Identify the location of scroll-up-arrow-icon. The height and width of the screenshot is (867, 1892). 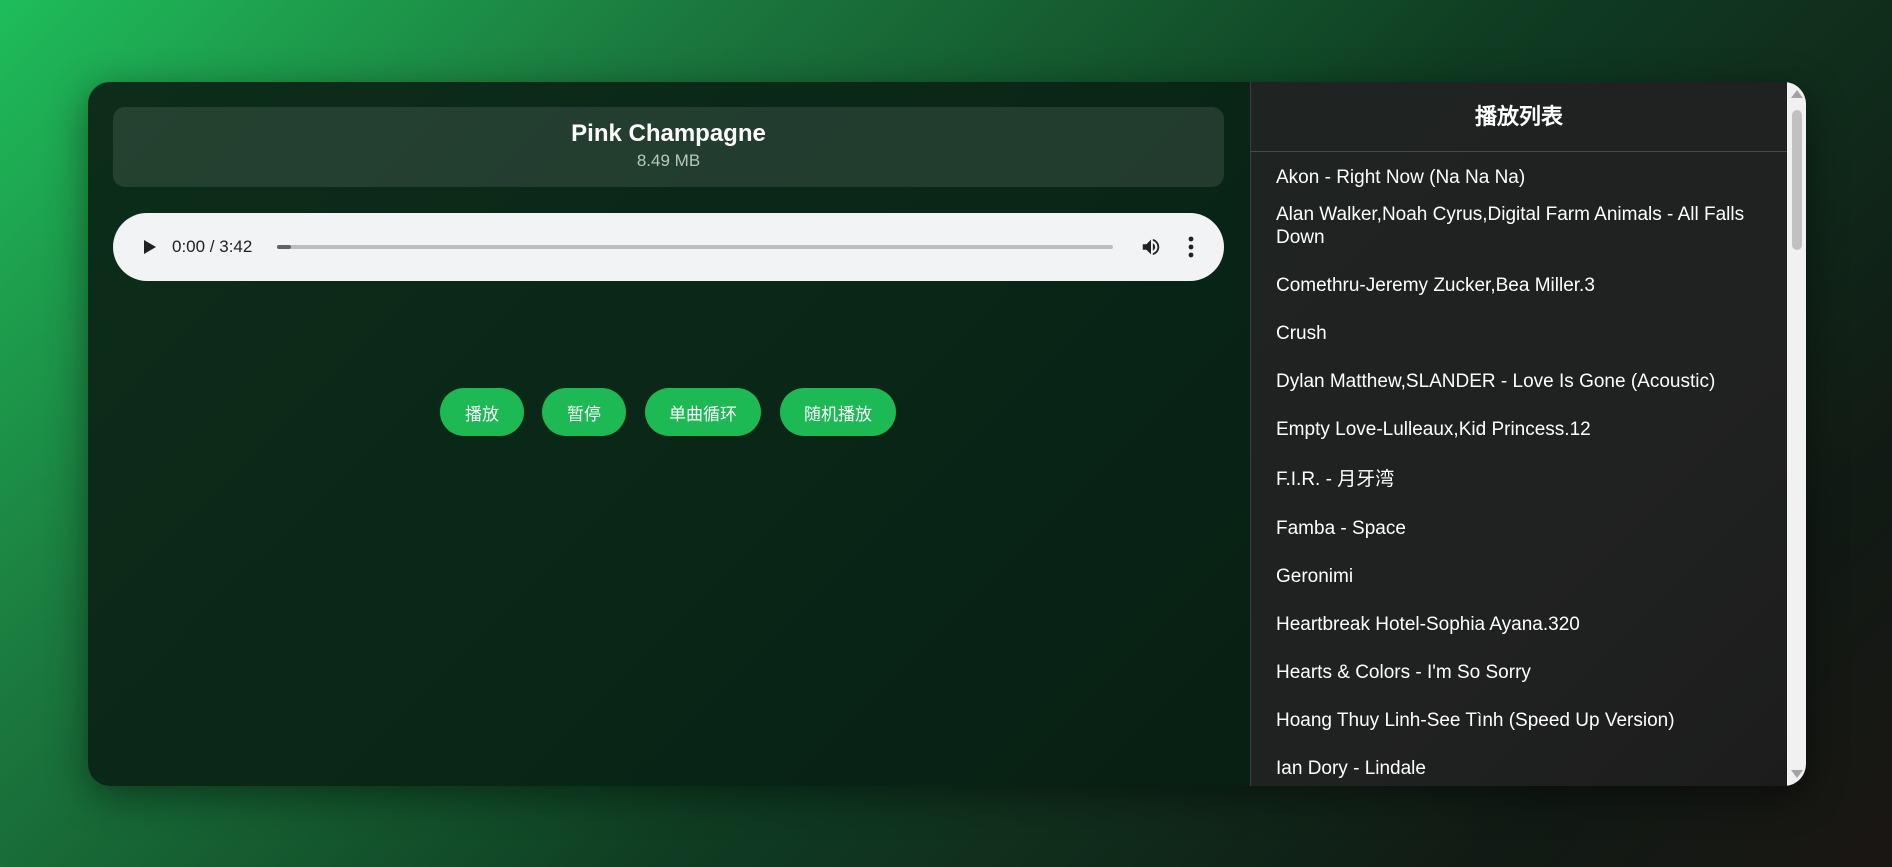
(1797, 94).